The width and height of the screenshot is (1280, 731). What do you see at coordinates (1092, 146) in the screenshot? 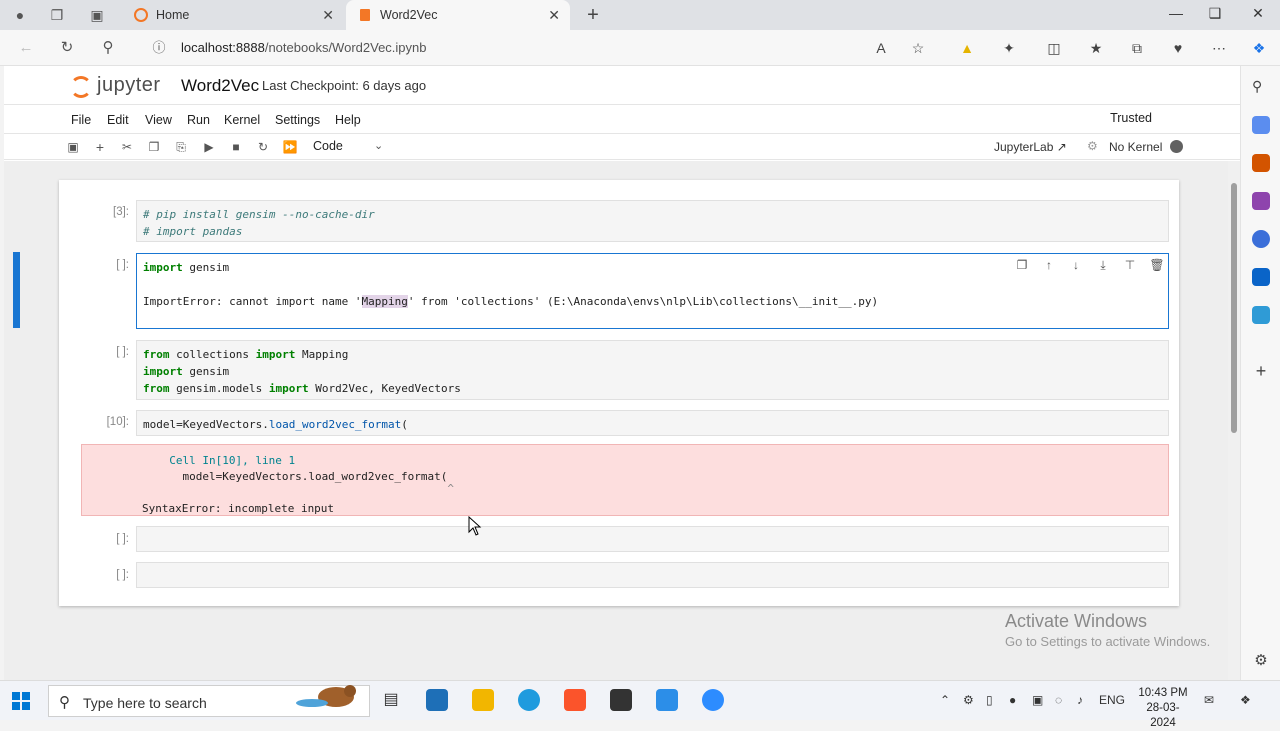
I see `kernel-settings-icon: ⚙` at bounding box center [1092, 146].